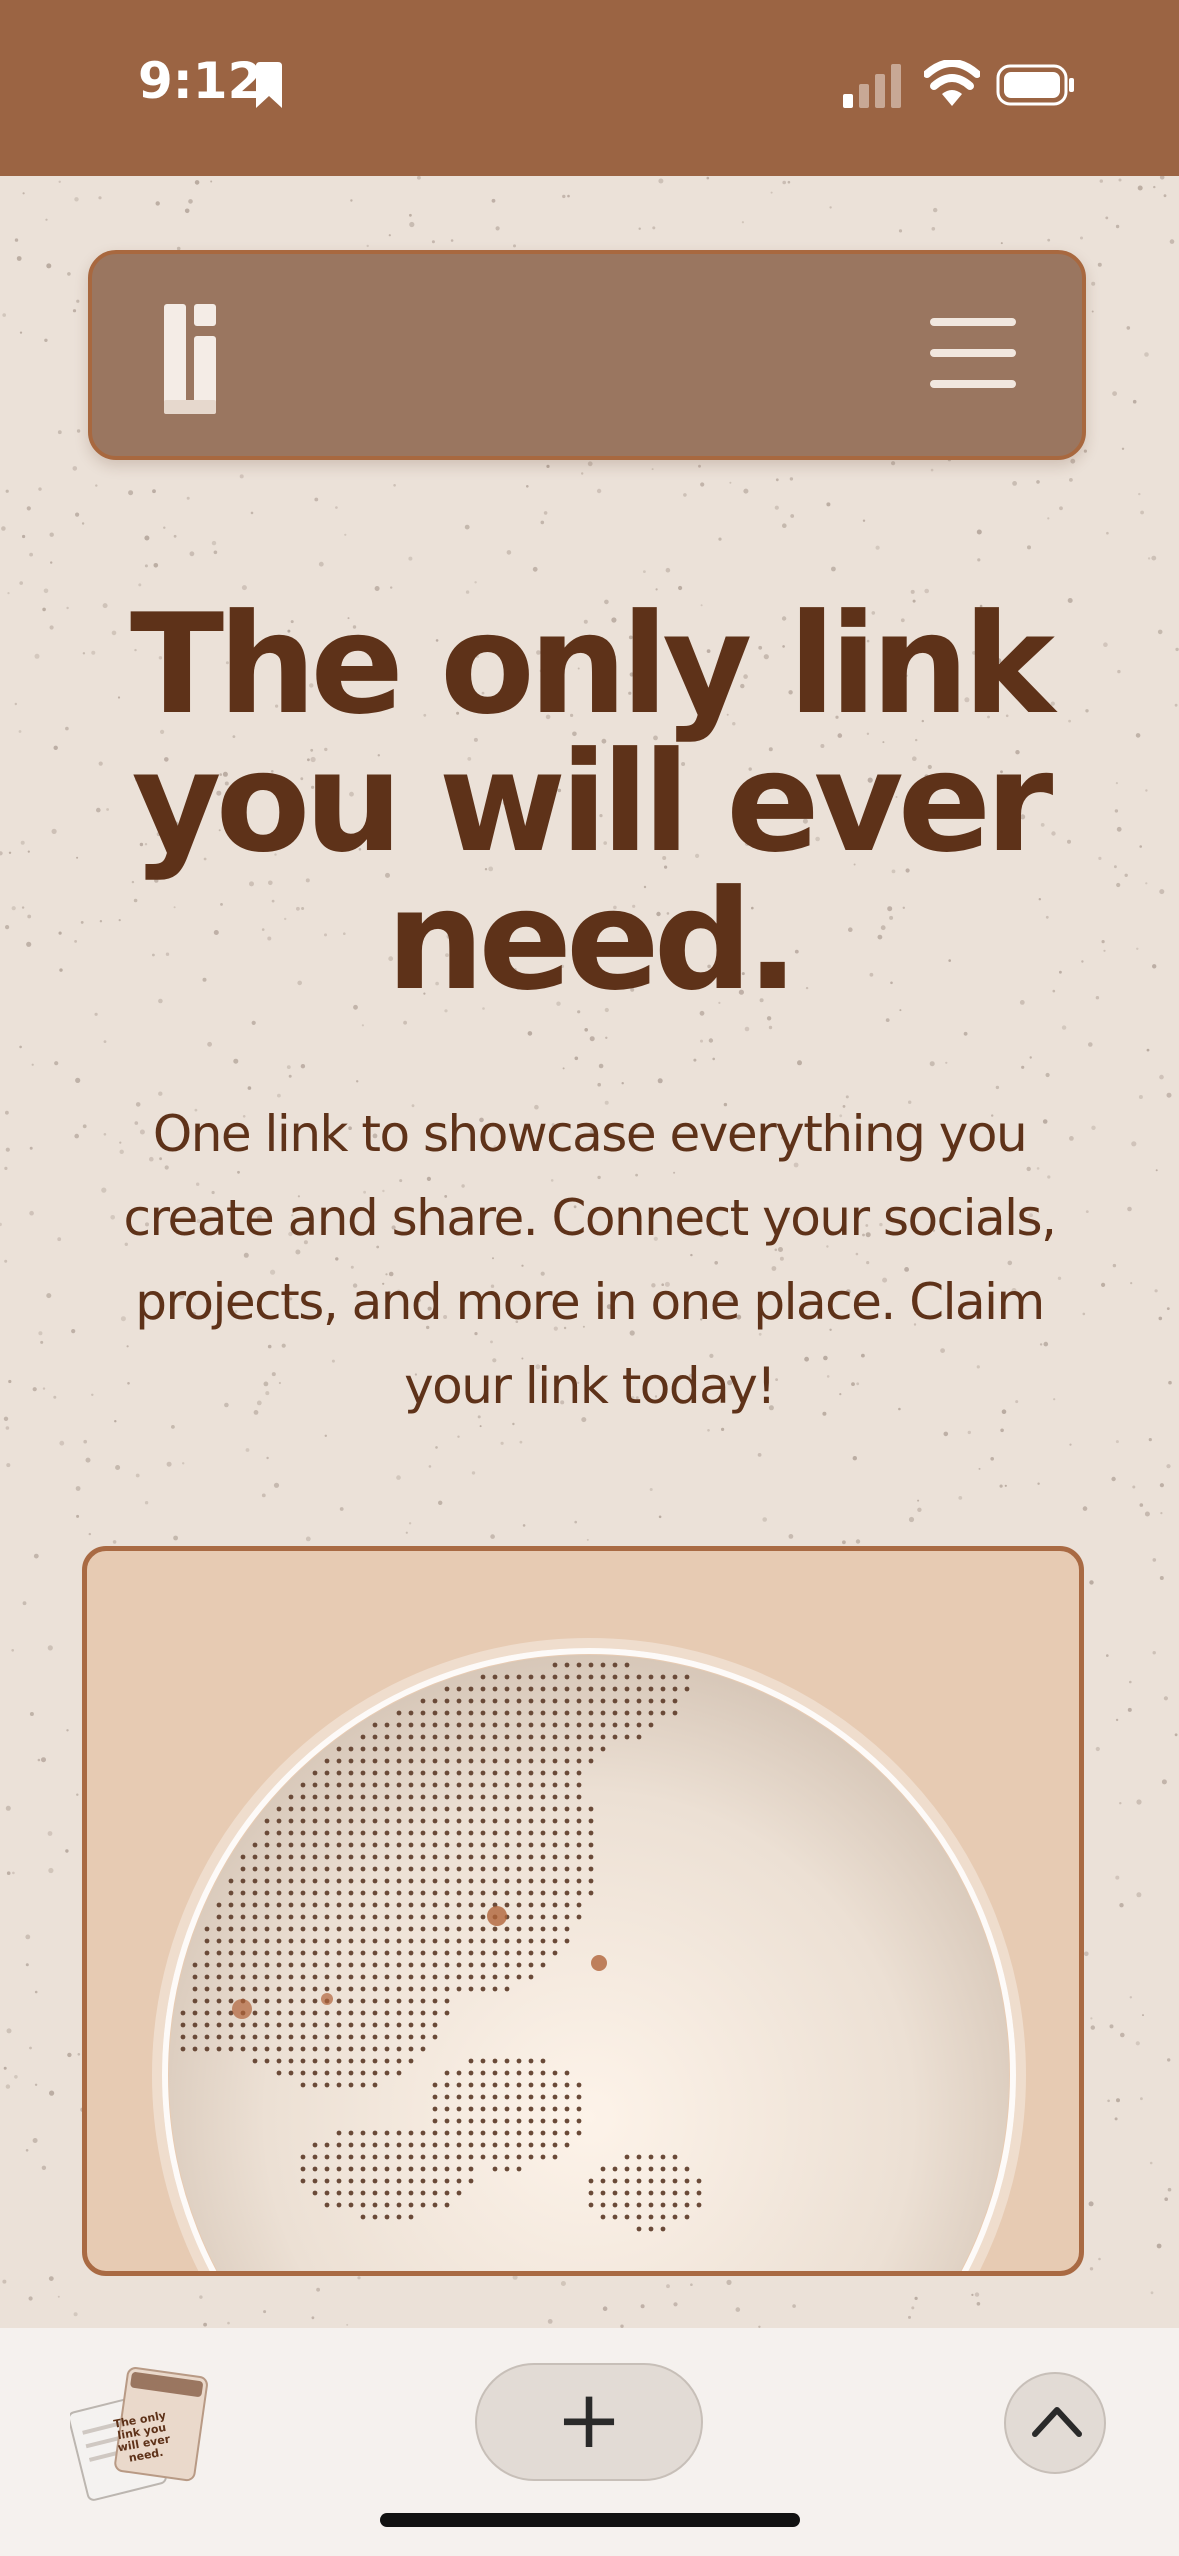 The height and width of the screenshot is (2556, 1179). Describe the element at coordinates (589, 2422) in the screenshot. I see `new-tab-button: +` at that location.